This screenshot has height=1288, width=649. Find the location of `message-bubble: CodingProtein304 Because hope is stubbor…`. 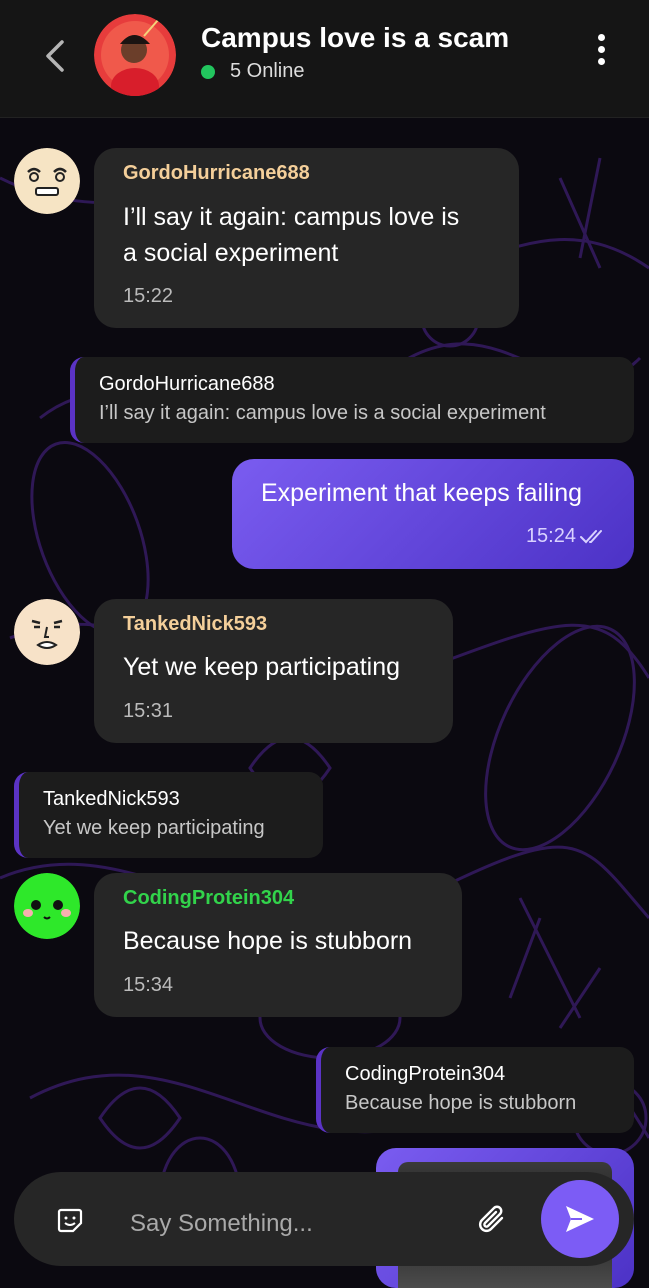

message-bubble: CodingProtein304 Because hope is stubbor… is located at coordinates (278, 945).